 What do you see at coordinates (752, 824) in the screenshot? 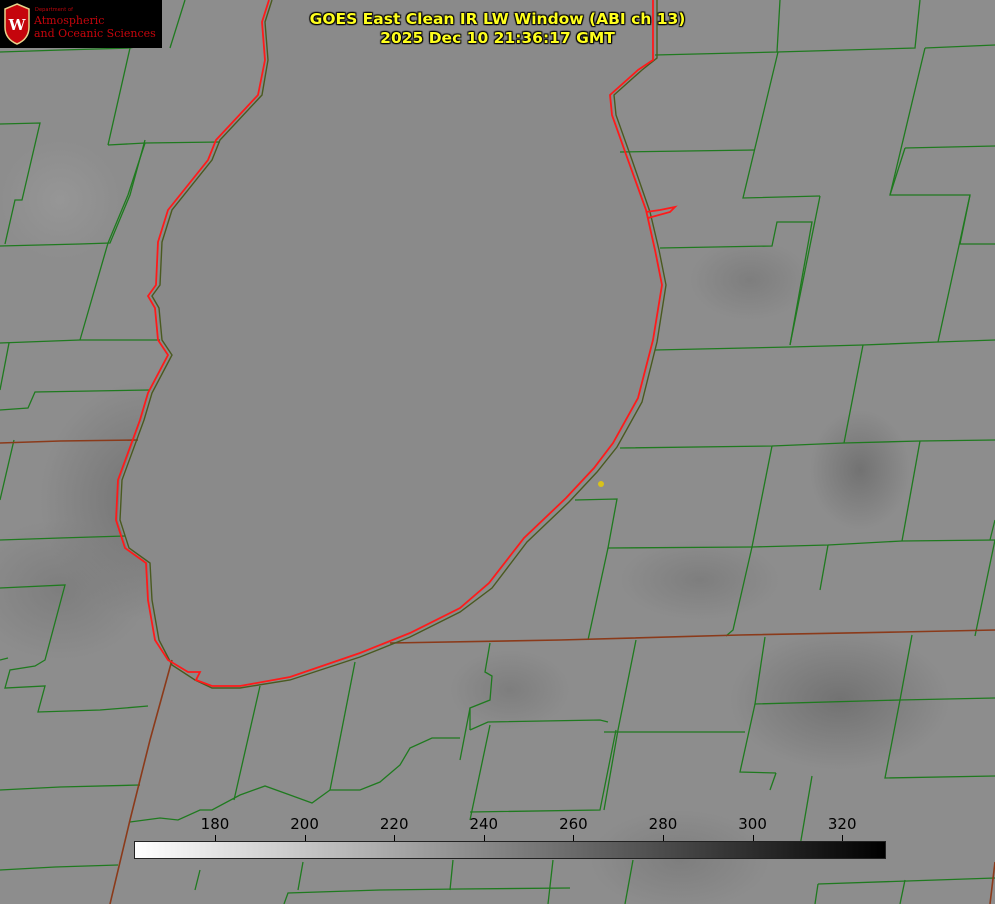
I see `colorbar-tick-label: 300` at bounding box center [752, 824].